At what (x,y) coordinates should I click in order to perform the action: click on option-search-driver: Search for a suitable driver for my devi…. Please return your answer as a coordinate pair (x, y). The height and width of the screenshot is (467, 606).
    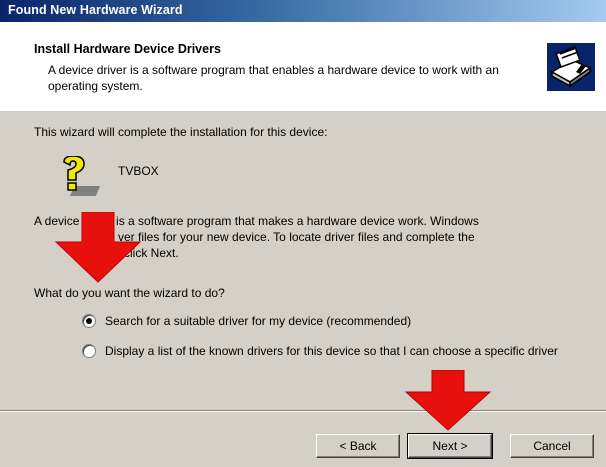
    Looking at the image, I should click on (246, 321).